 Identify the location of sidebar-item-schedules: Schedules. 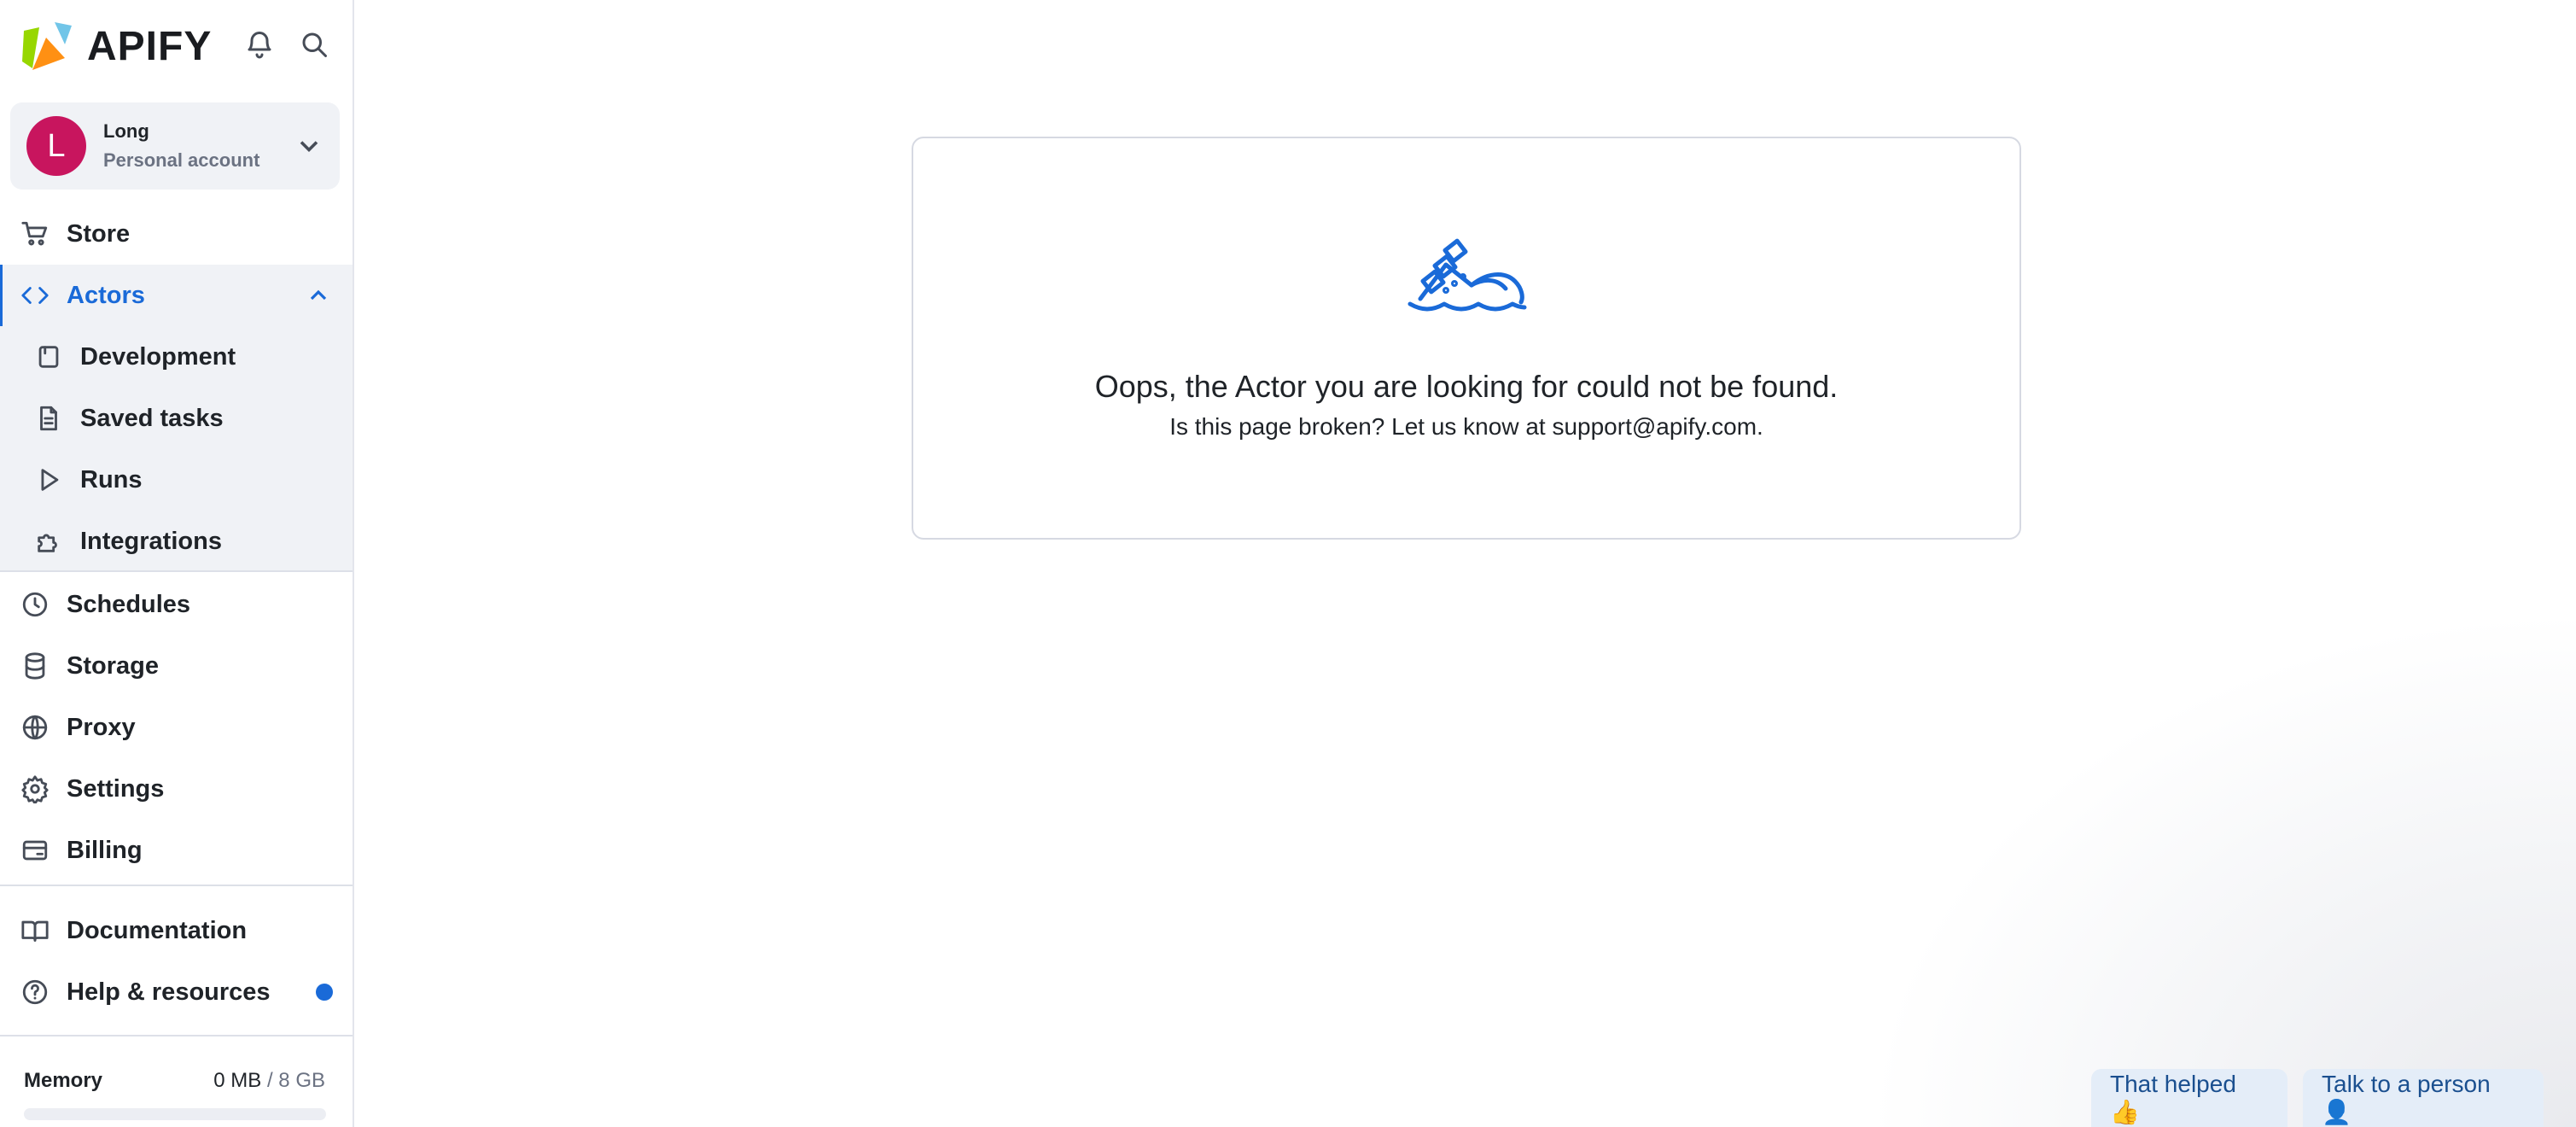
(176, 604).